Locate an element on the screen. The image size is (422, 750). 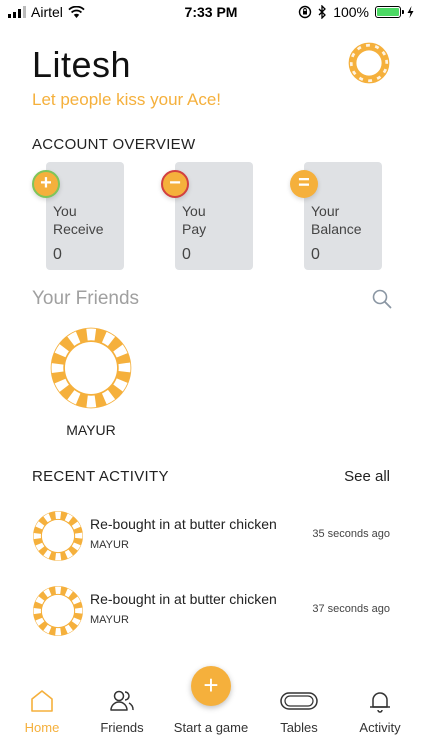
battery-percent: 100% is located at coordinates (351, 12).